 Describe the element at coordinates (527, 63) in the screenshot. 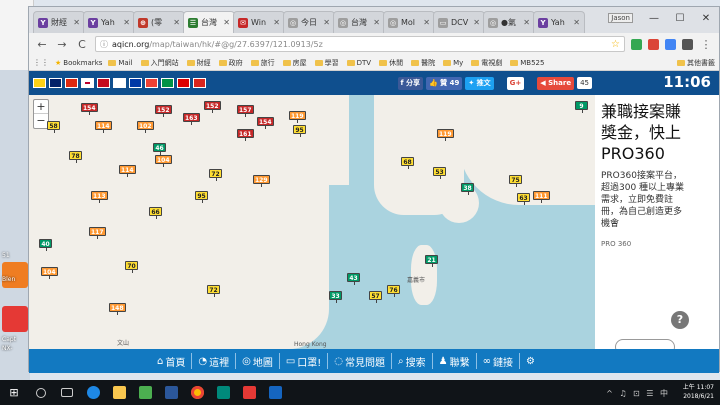

I see `bookmark-item: MB525` at that location.